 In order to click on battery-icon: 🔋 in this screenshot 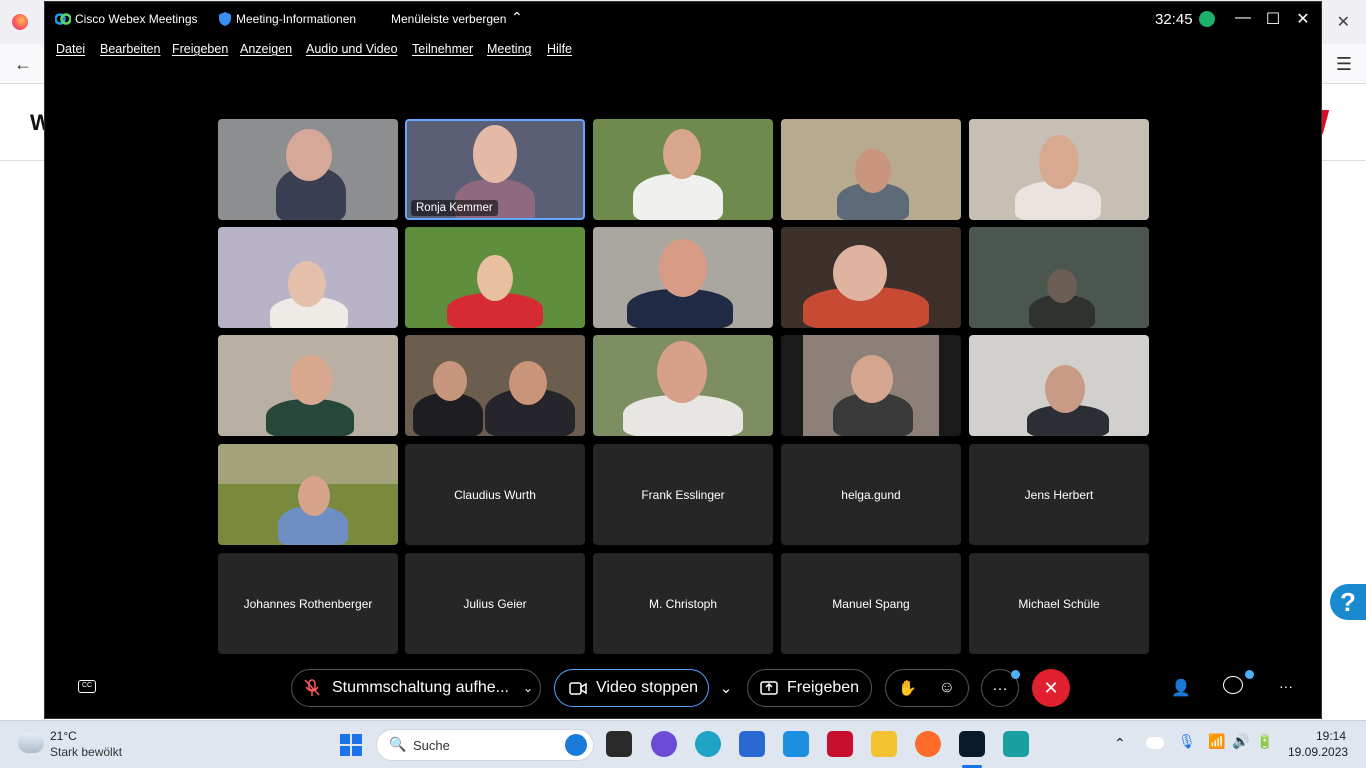, I will do `click(1264, 741)`.